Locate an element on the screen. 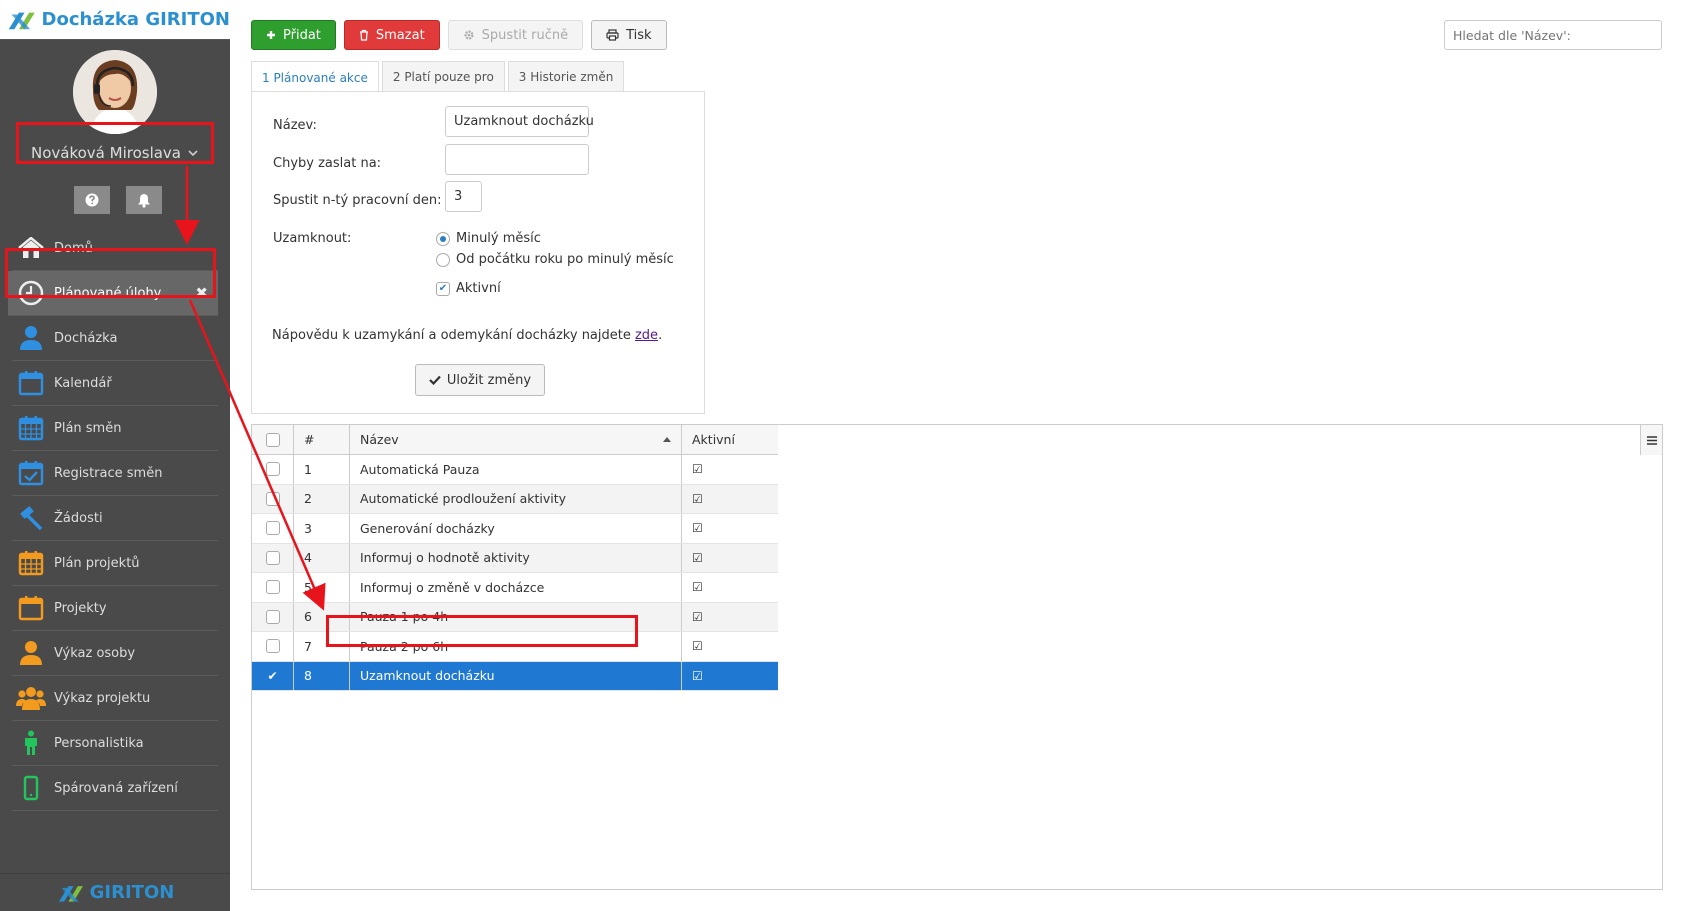 This screenshot has width=1682, height=911. radio-empty-icon is located at coordinates (443, 259).